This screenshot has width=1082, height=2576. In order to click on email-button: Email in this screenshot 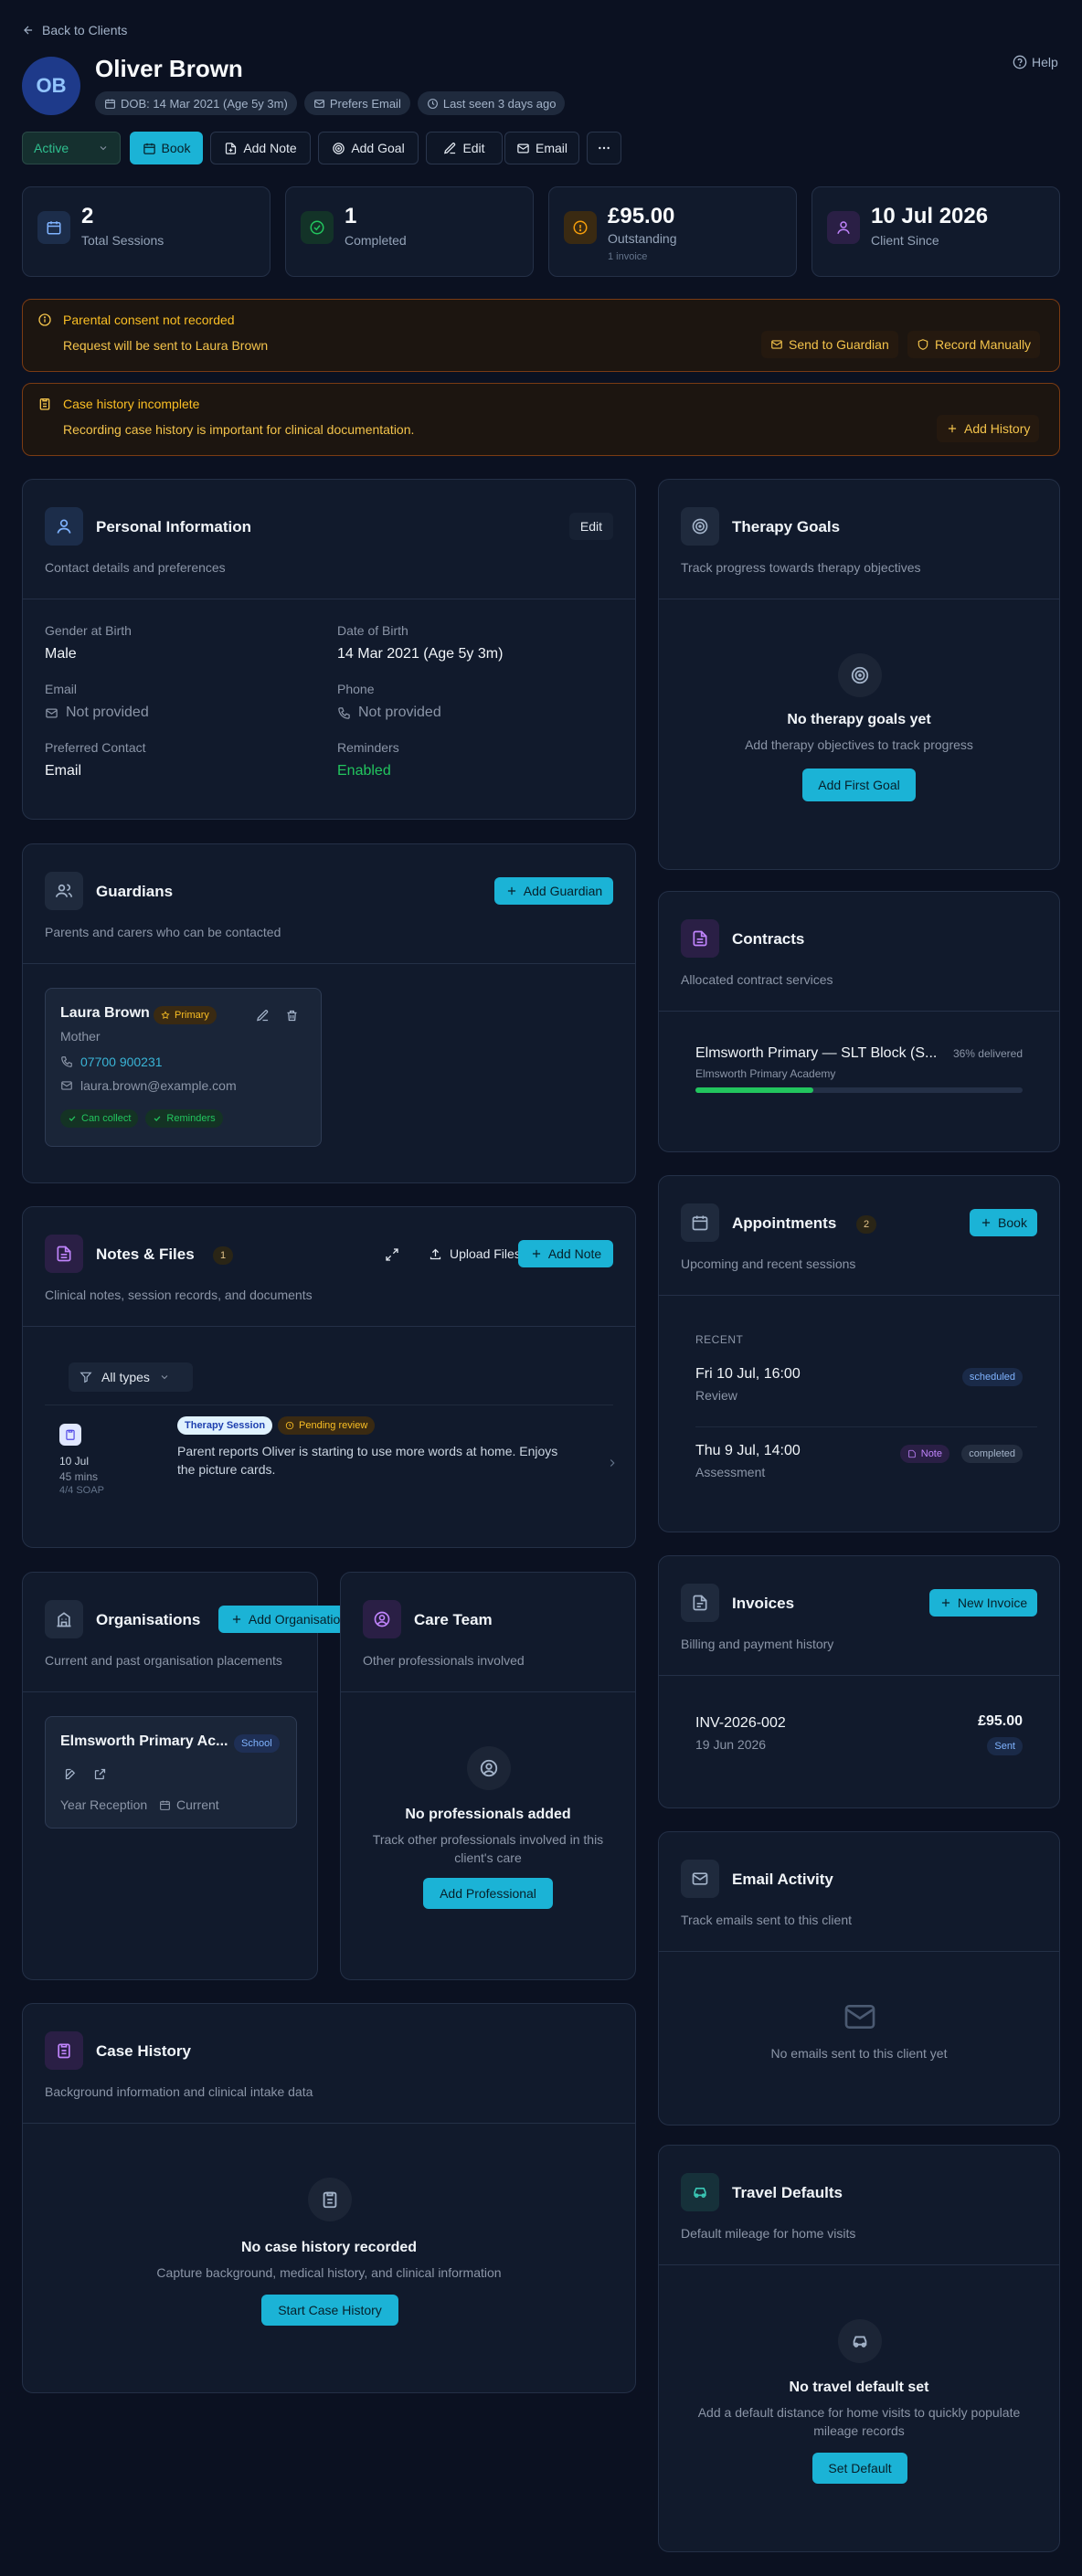, I will do `click(541, 148)`.